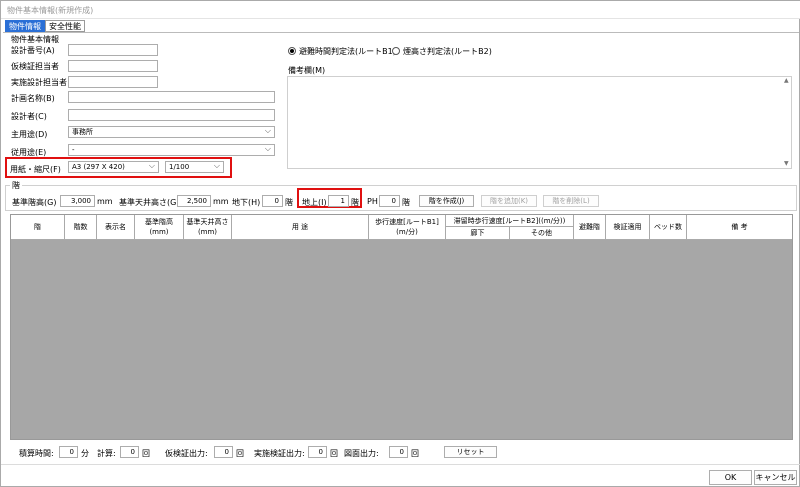 The width and height of the screenshot is (800, 487). Describe the element at coordinates (85, 453) in the screenshot. I see `calc-time-unit: 分` at that location.